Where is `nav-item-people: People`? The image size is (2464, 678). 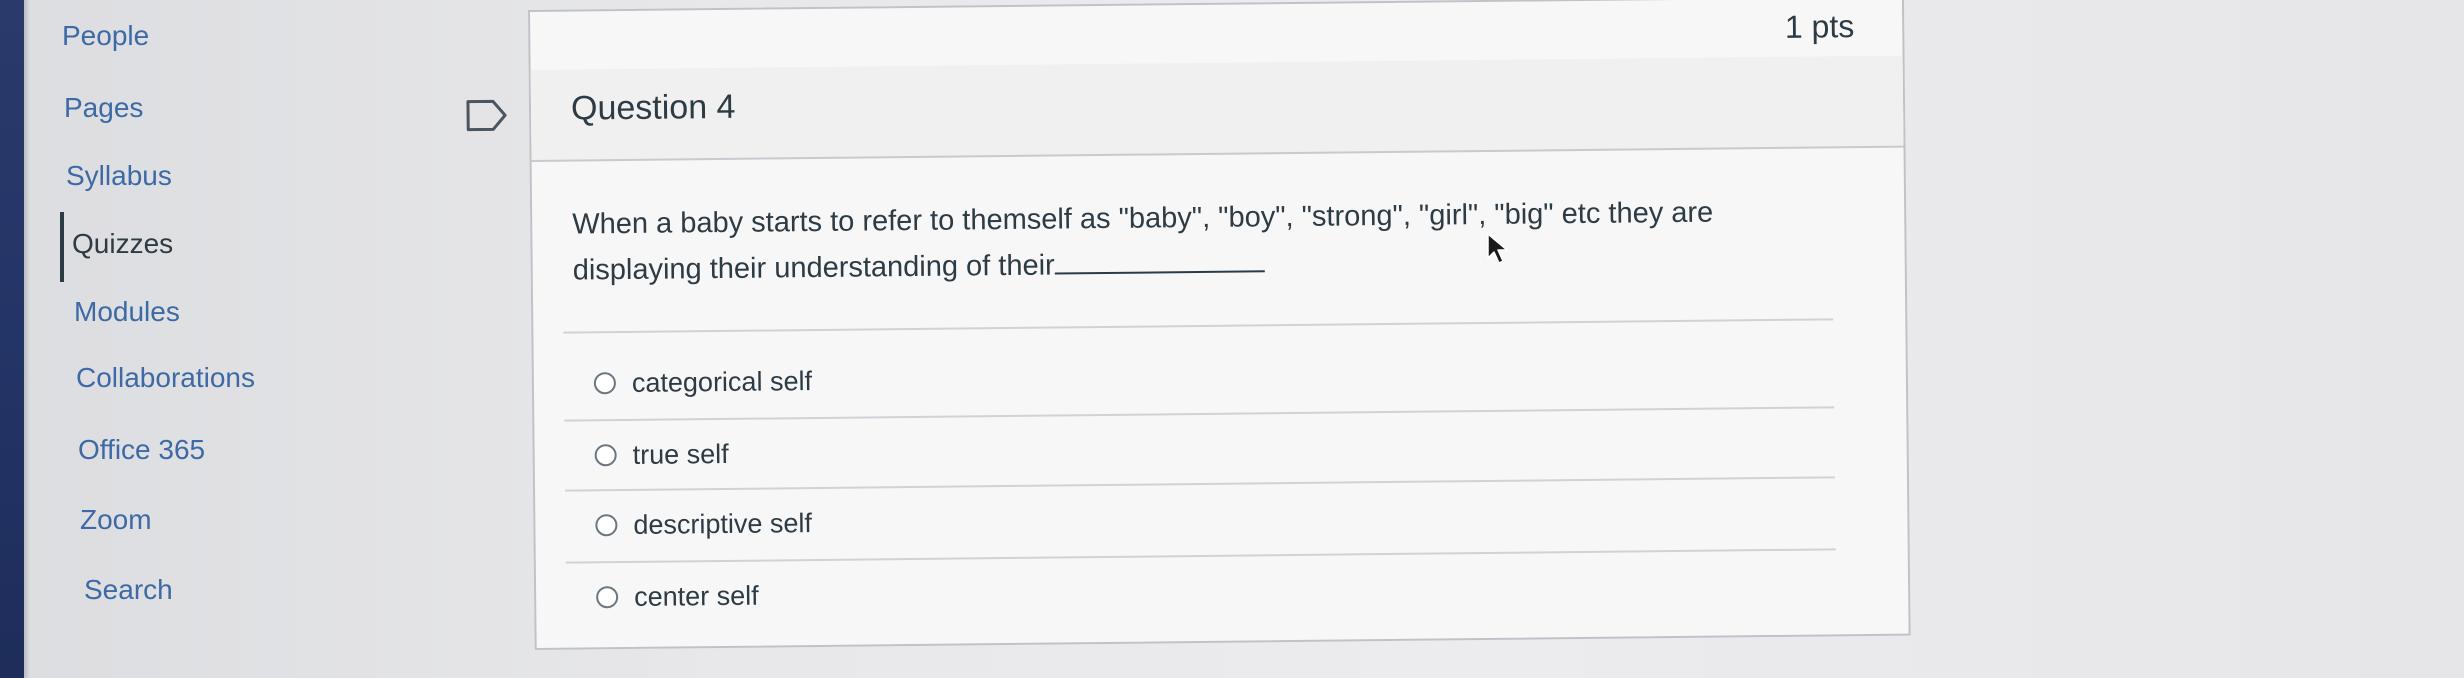
nav-item-people: People is located at coordinates (105, 36).